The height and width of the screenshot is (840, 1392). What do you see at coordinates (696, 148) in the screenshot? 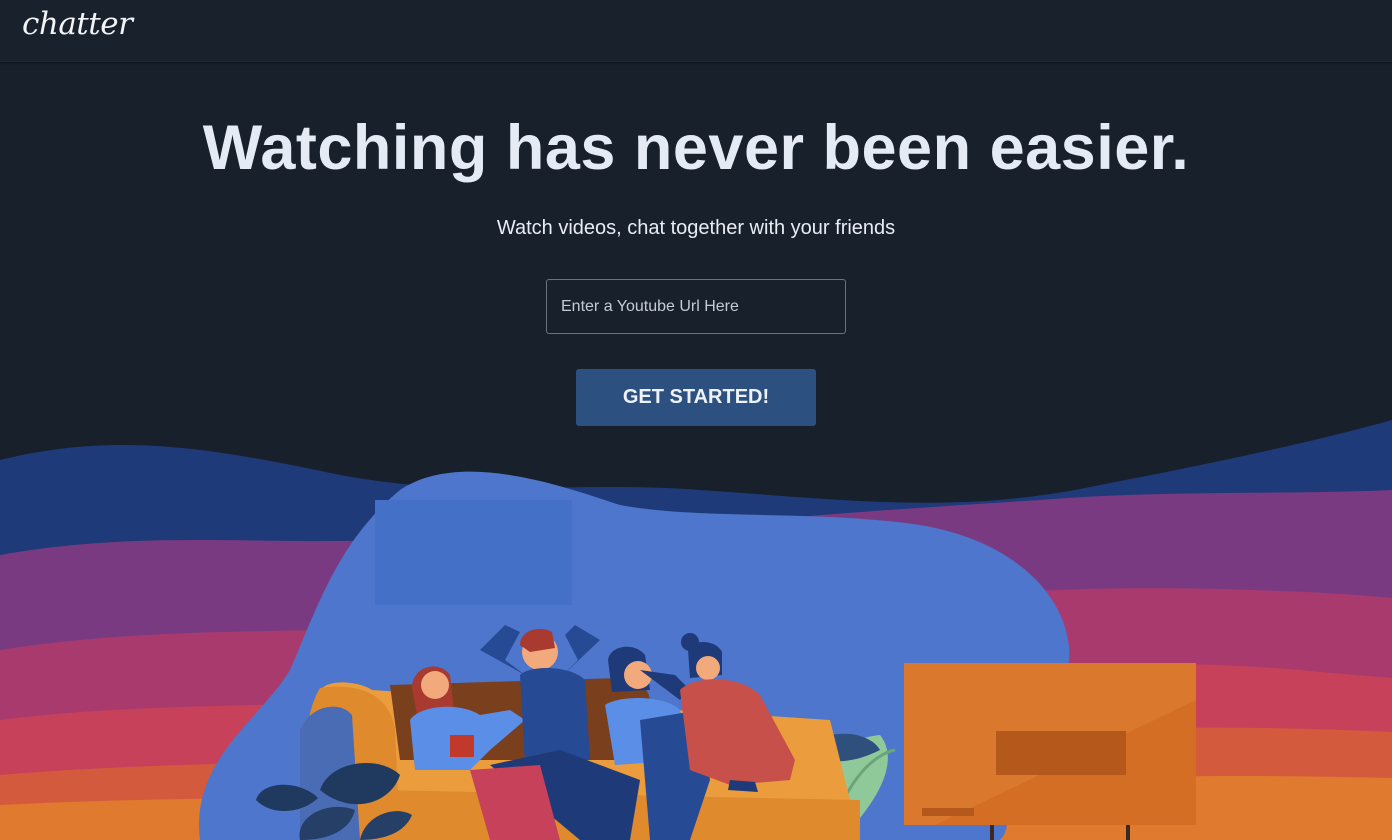
I see `page-title: Watching has never been easier.` at bounding box center [696, 148].